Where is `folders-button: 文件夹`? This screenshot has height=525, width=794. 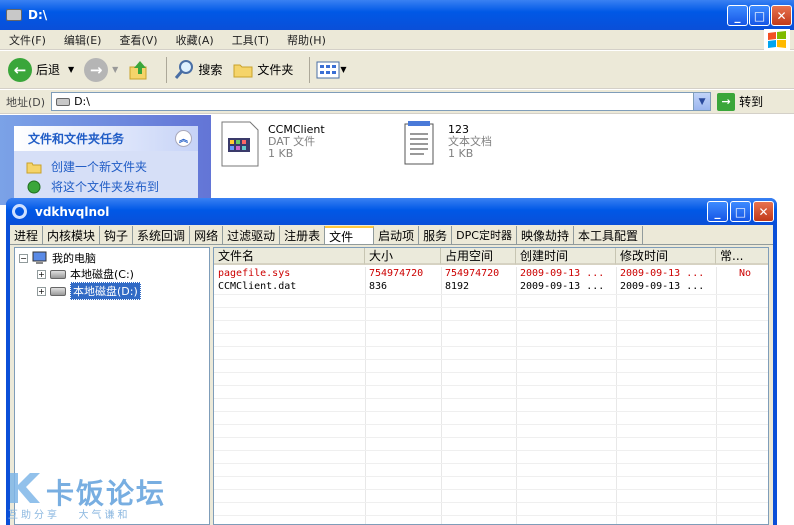
folders-button: 文件夹 is located at coordinates (262, 70).